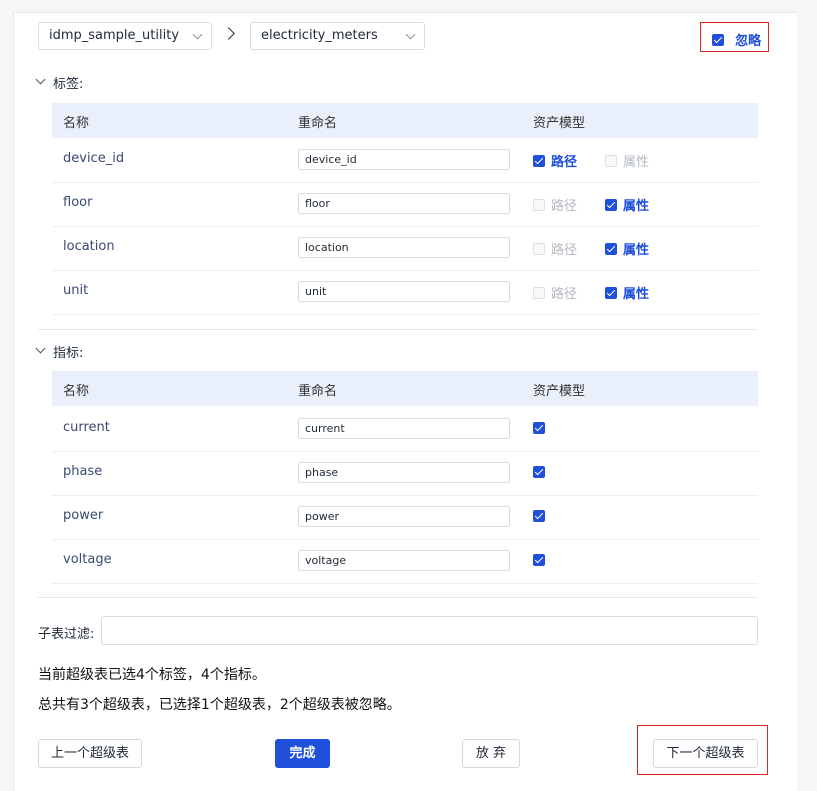 The height and width of the screenshot is (791, 817). I want to click on table-row: device_id device_id 路径 属性, so click(405, 160).